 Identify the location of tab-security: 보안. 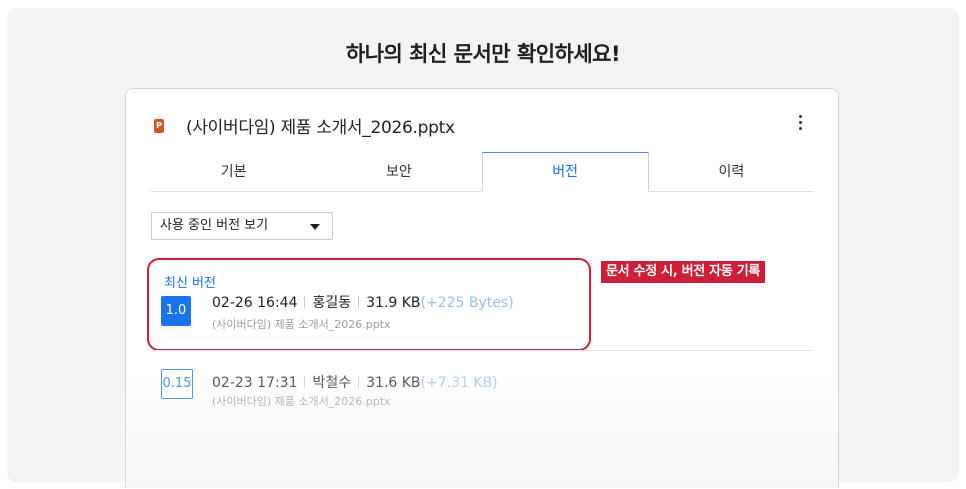
(398, 172).